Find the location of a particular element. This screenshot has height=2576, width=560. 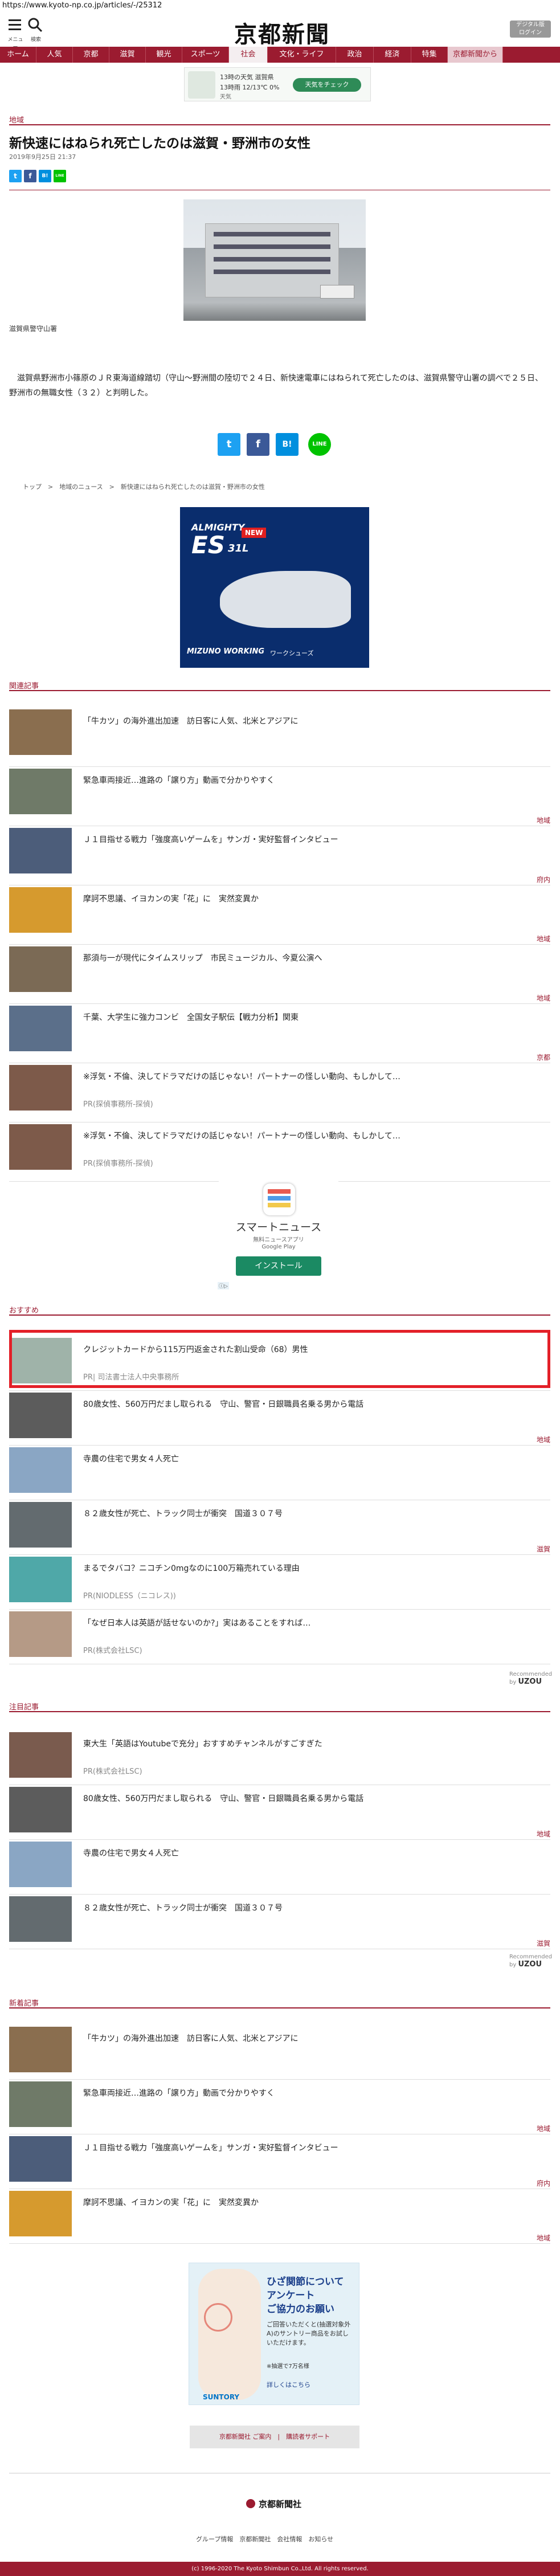

category-tag: 京都 is located at coordinates (543, 1057).